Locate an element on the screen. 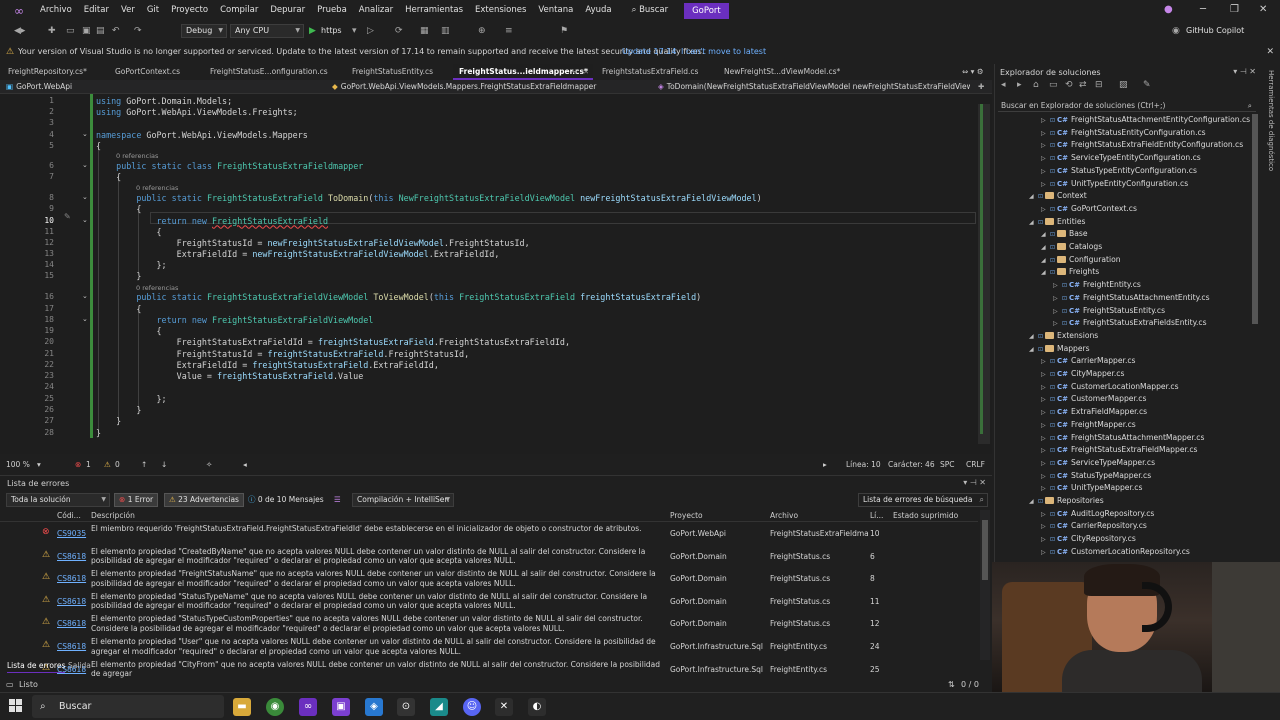 This screenshot has width=1280, height=720. line-indicator: Línea: 10 is located at coordinates (863, 464).